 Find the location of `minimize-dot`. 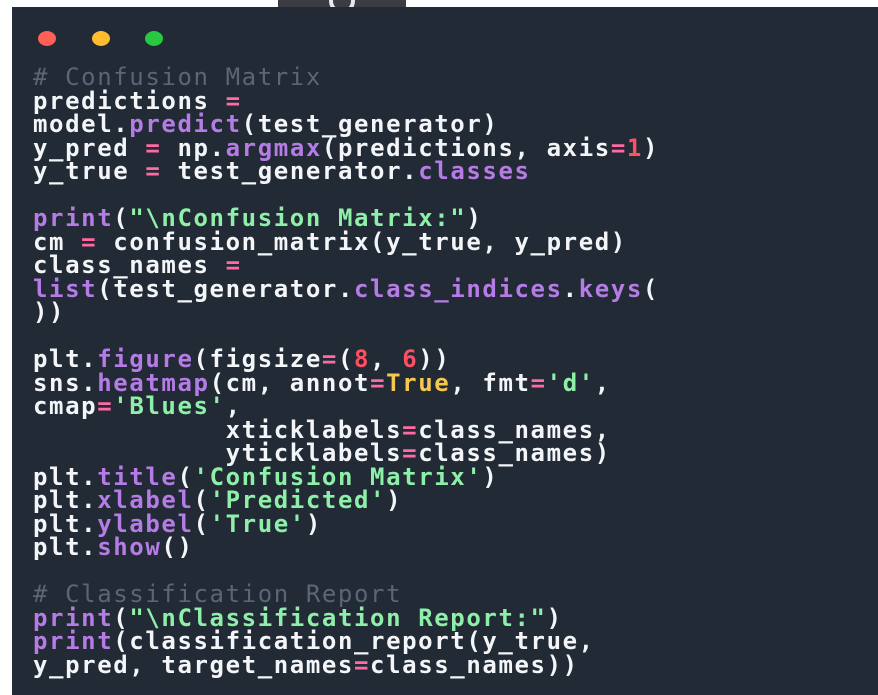

minimize-dot is located at coordinates (101, 38).